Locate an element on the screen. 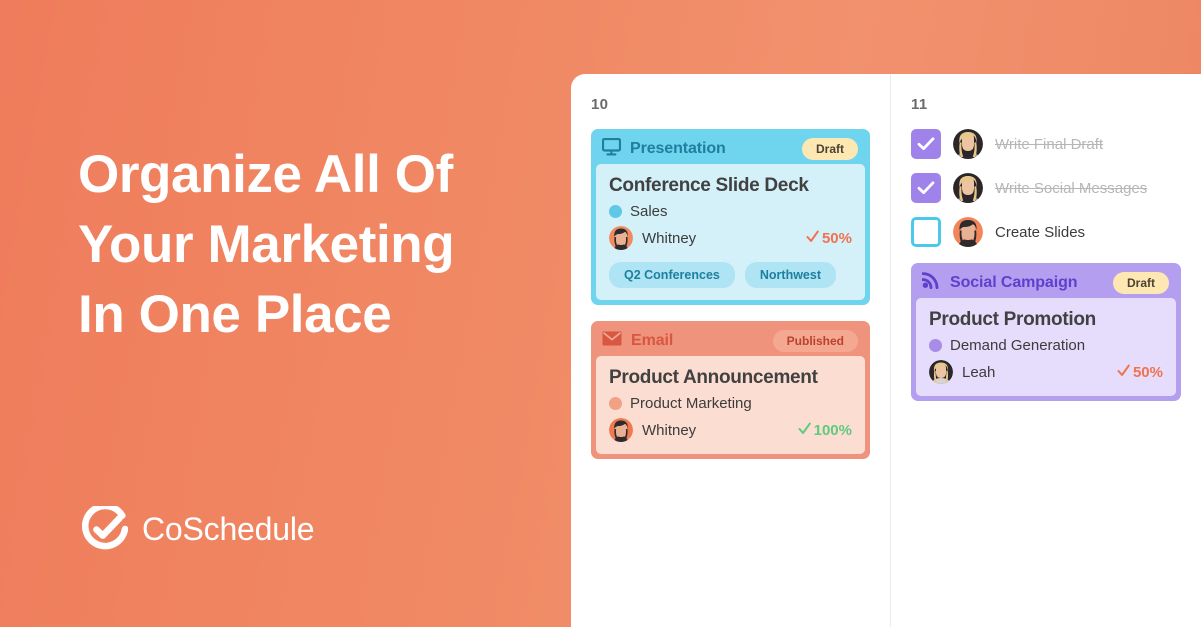 The image size is (1201, 627). project-row: Demand Generation is located at coordinates (1046, 345).